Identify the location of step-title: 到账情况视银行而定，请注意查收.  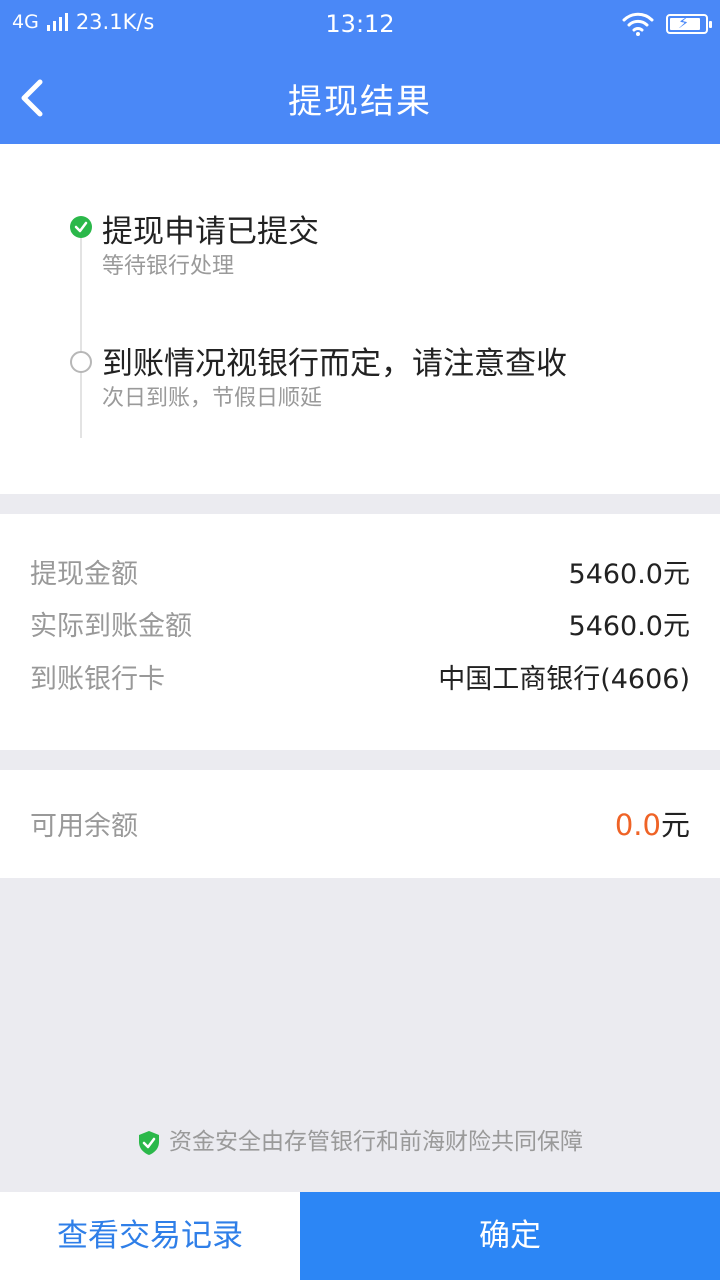
(334, 364).